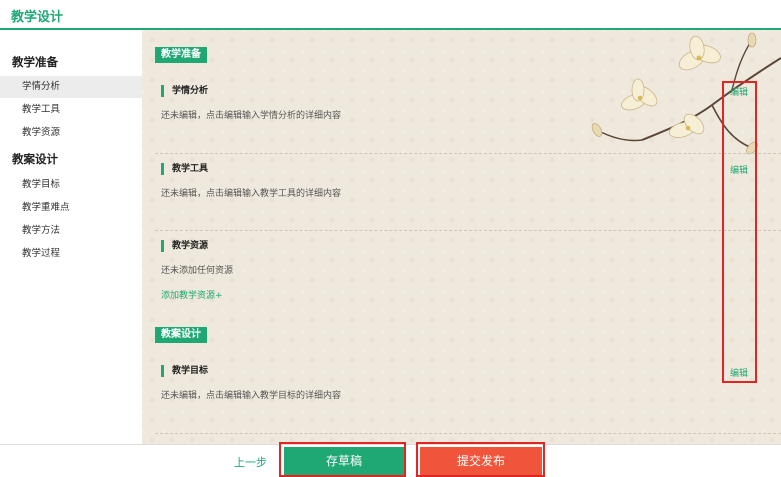  I want to click on section-tag-lesson-design: 教案设计, so click(181, 335).